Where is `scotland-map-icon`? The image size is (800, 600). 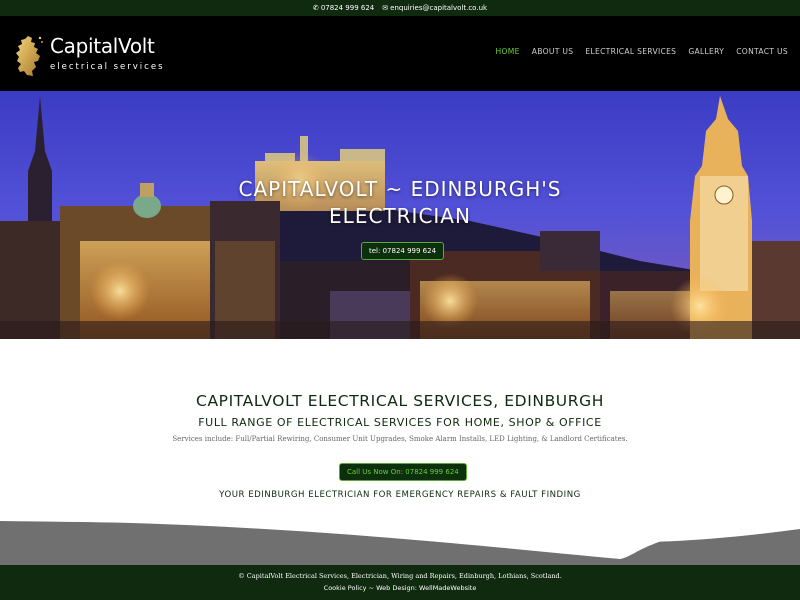
scotland-map-icon is located at coordinates (29, 56).